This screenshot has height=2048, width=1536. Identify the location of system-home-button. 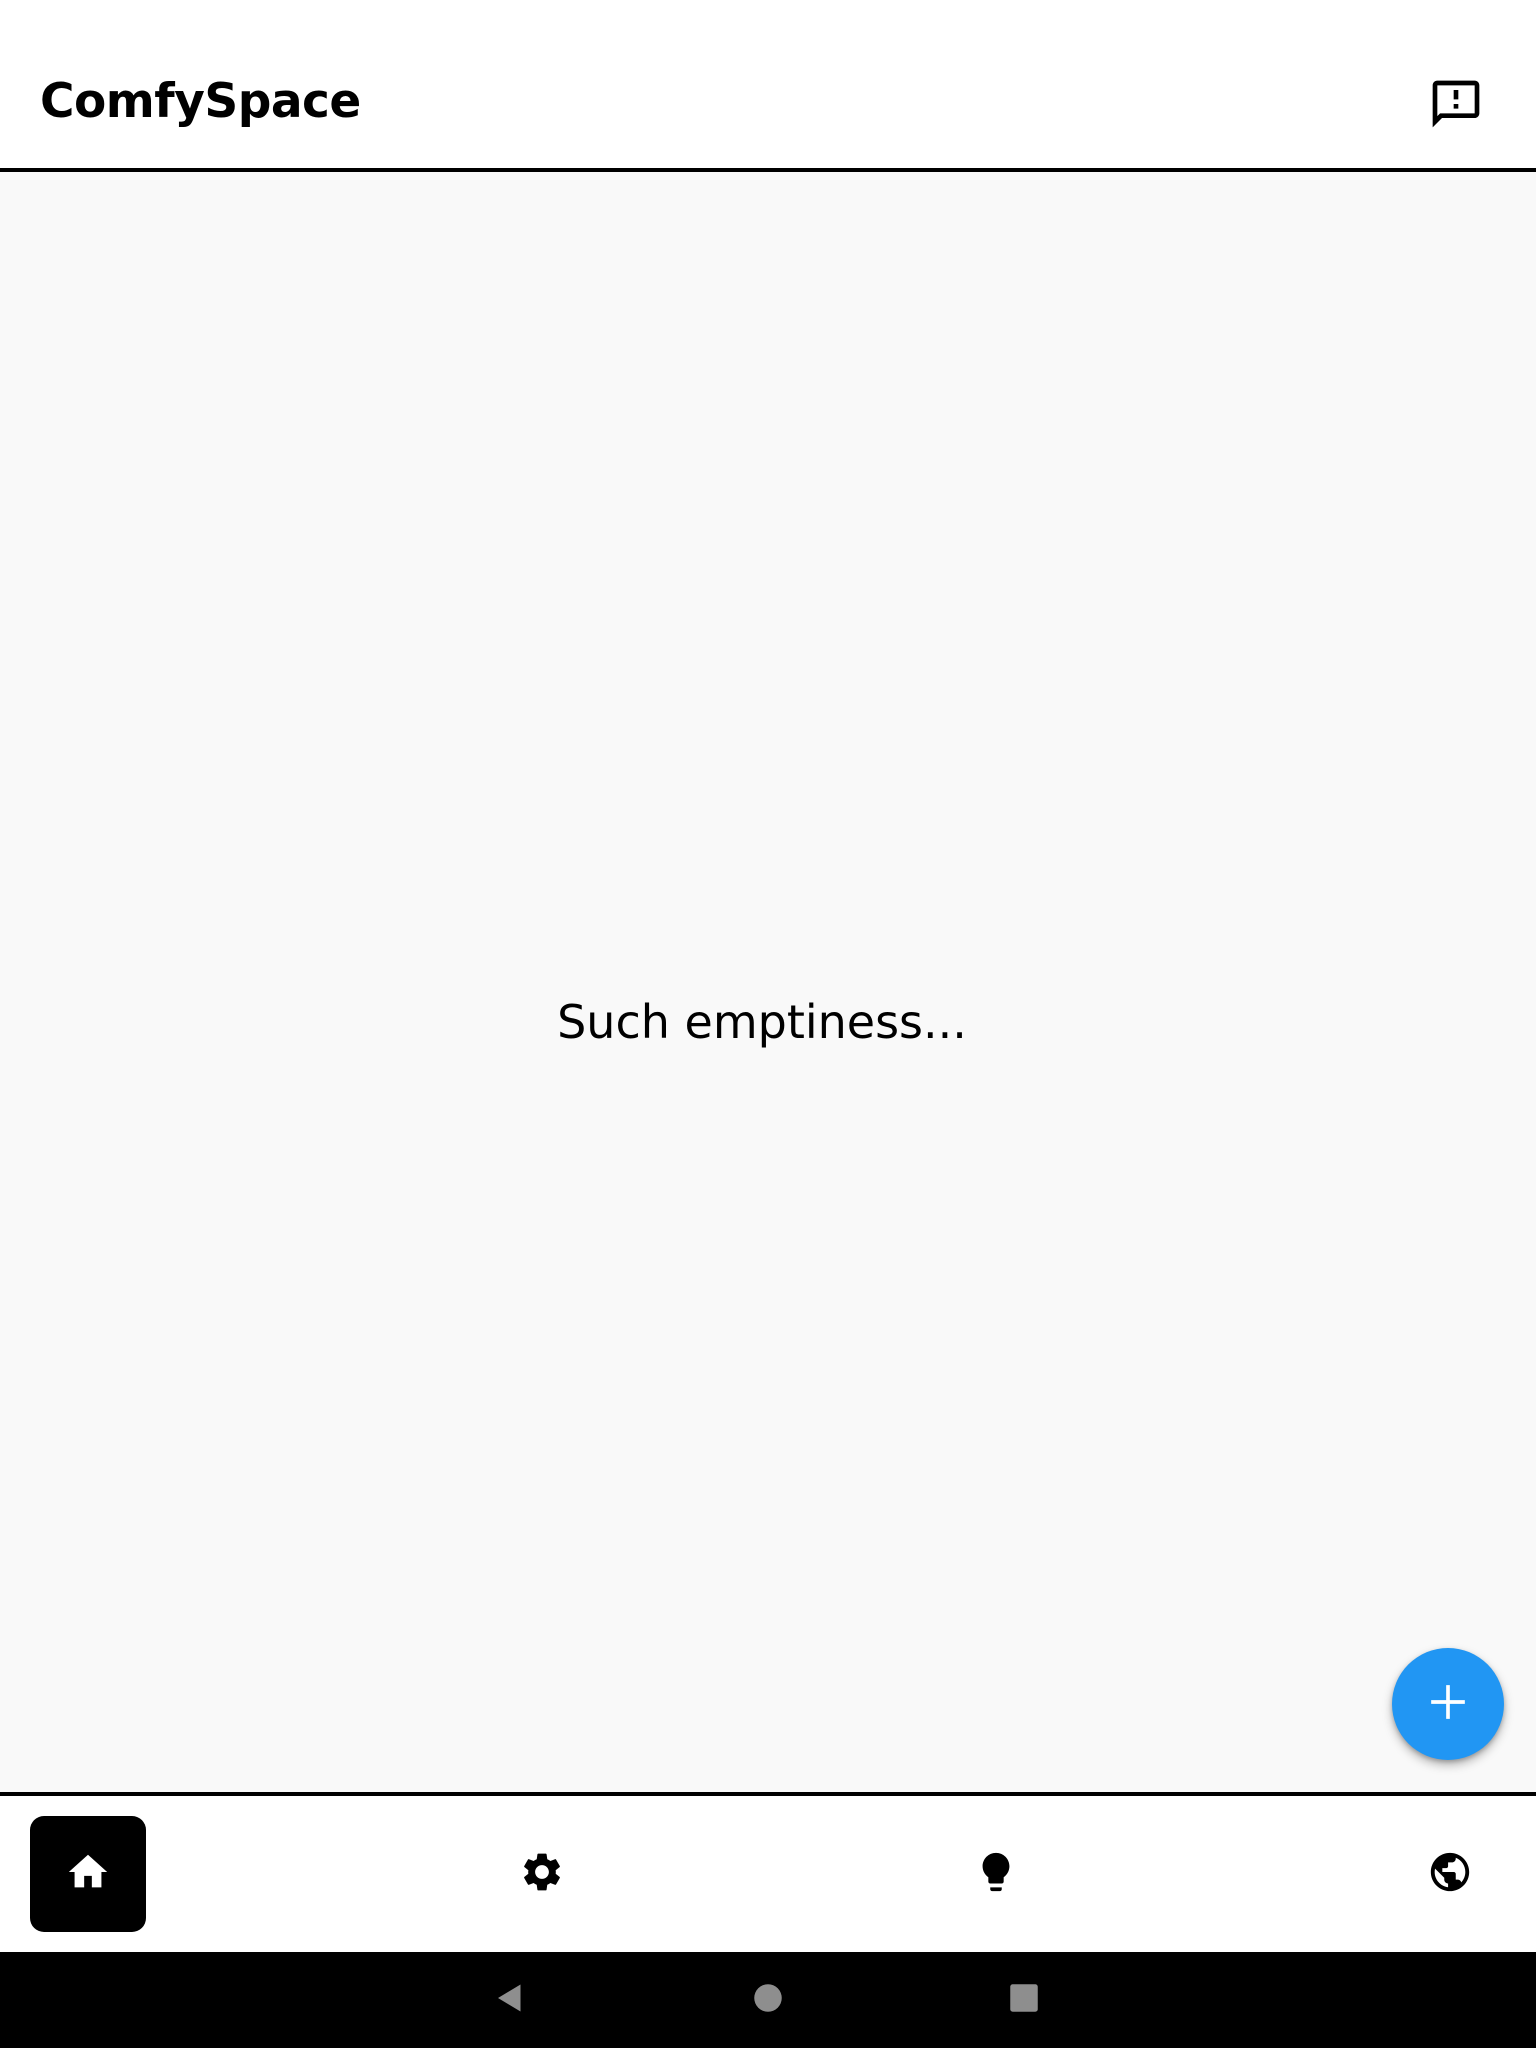
(768, 2000).